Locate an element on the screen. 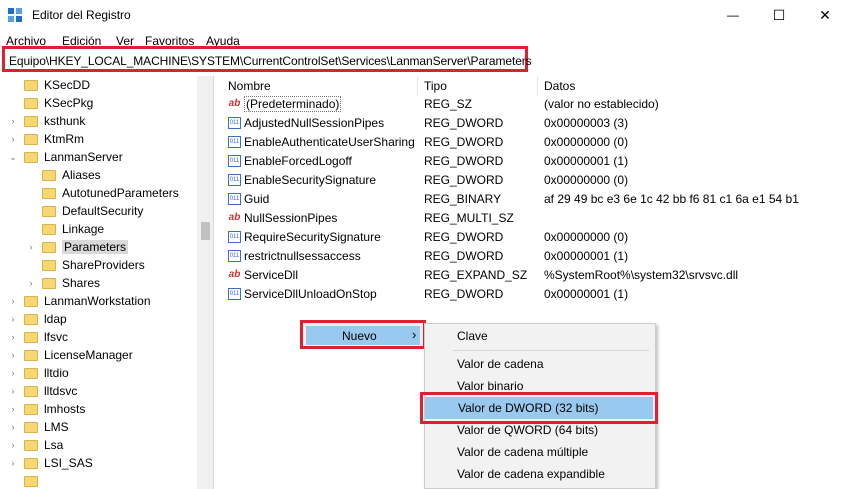 The width and height of the screenshot is (848, 489). minimize-button: — is located at coordinates (733, 15).